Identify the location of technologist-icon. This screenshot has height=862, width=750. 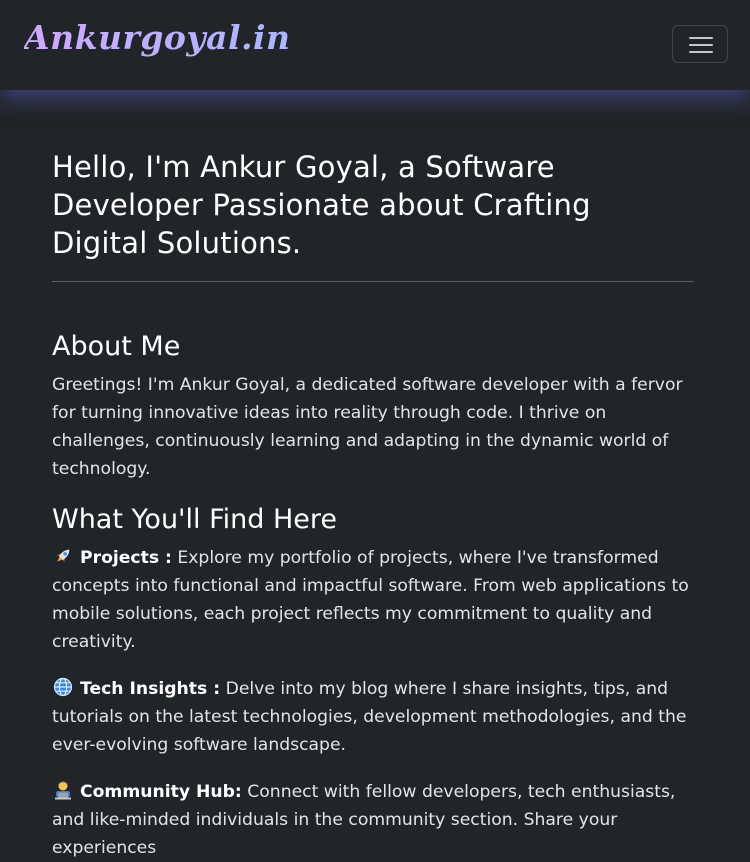
(63, 790).